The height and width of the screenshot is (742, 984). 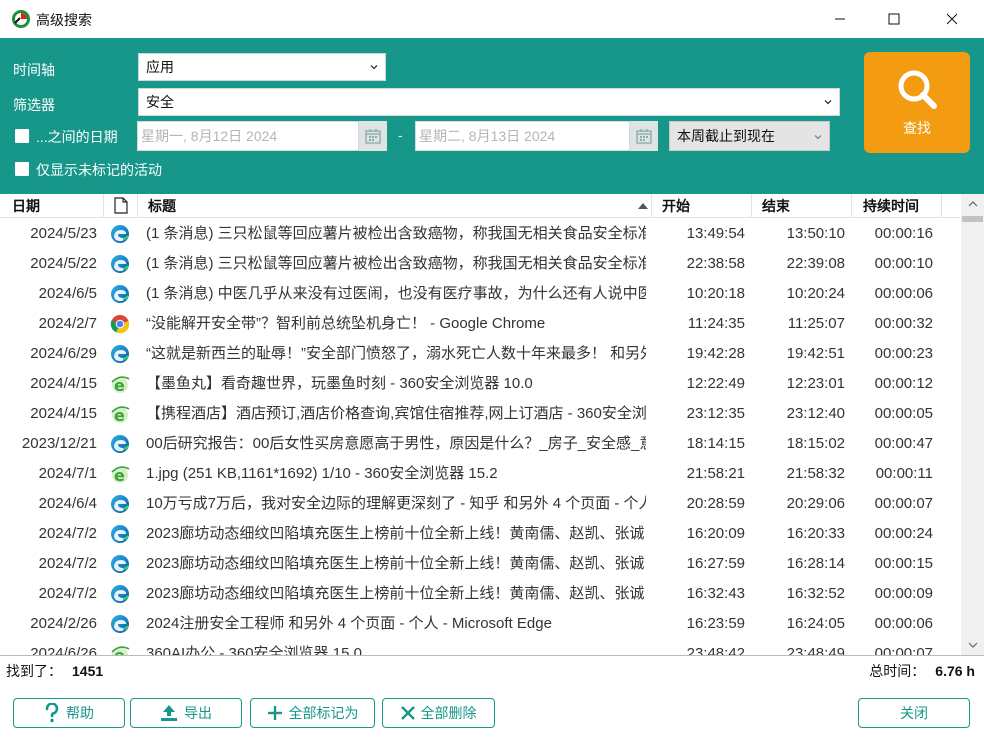 I want to click on row-end: 18:15:02, so click(x=815, y=443).